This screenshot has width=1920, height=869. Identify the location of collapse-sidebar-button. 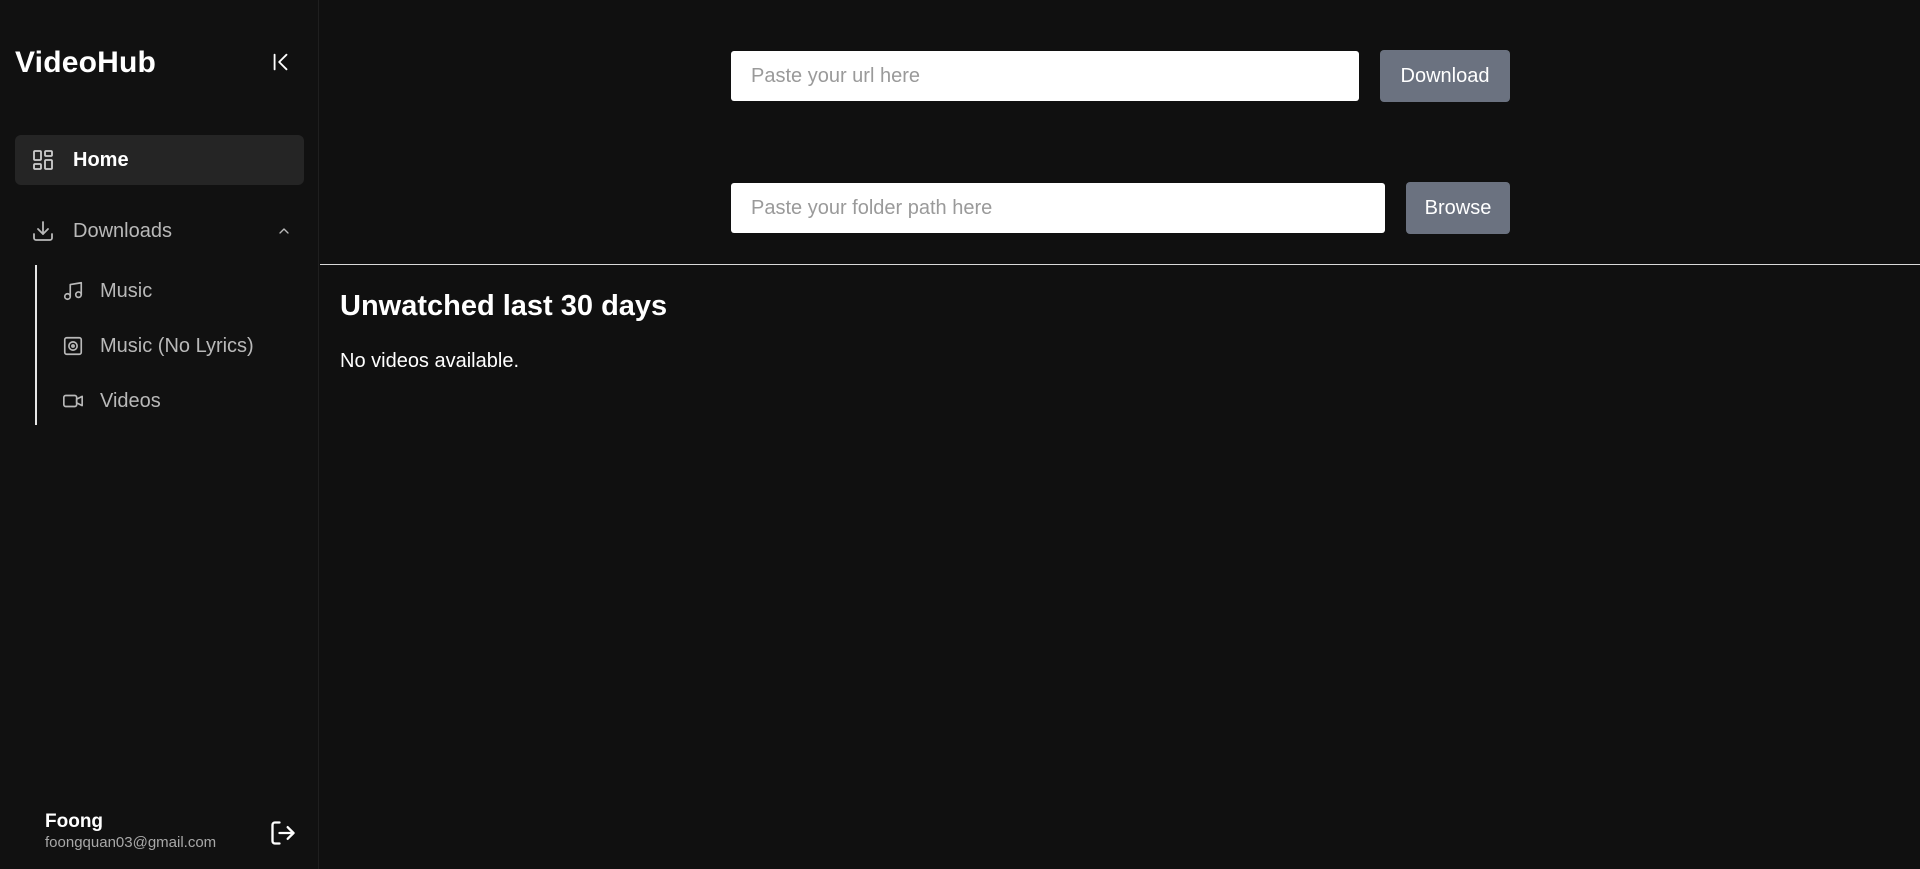
(281, 62).